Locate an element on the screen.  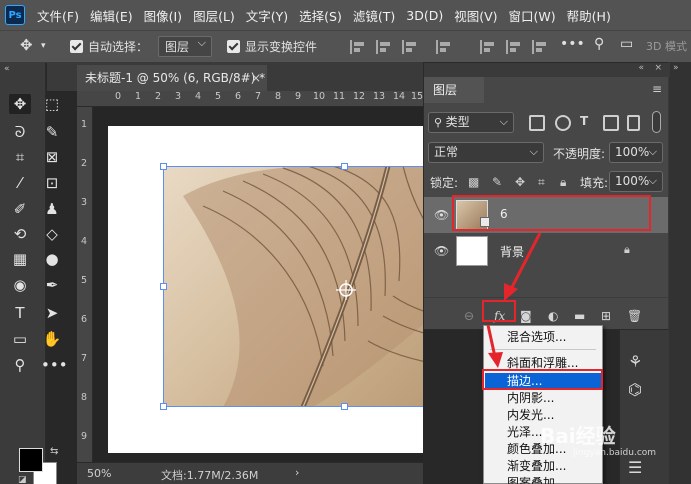
default-colors-icon: ◪ is located at coordinates (22, 479).